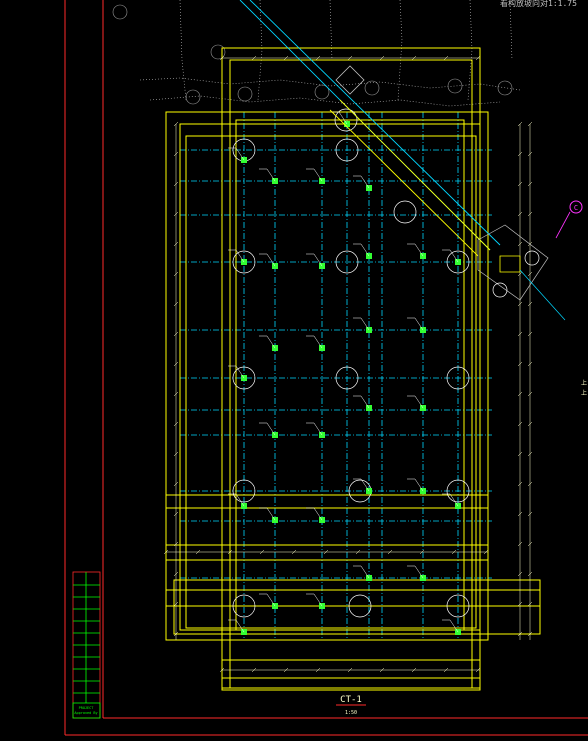  I want to click on diagonal-block, so click(350, 80).